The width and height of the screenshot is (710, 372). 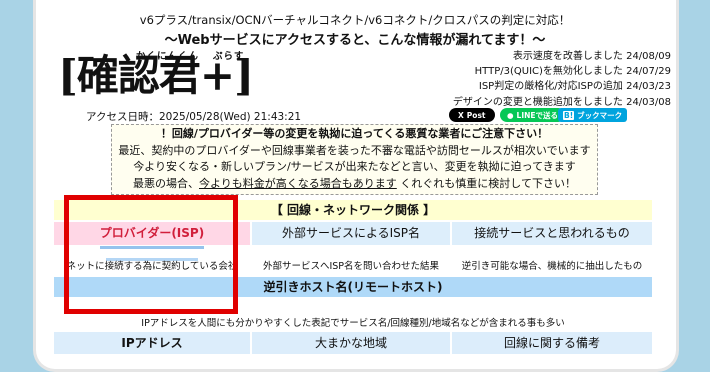 I want to click on logo-text: [確認君+], so click(x=156, y=75).